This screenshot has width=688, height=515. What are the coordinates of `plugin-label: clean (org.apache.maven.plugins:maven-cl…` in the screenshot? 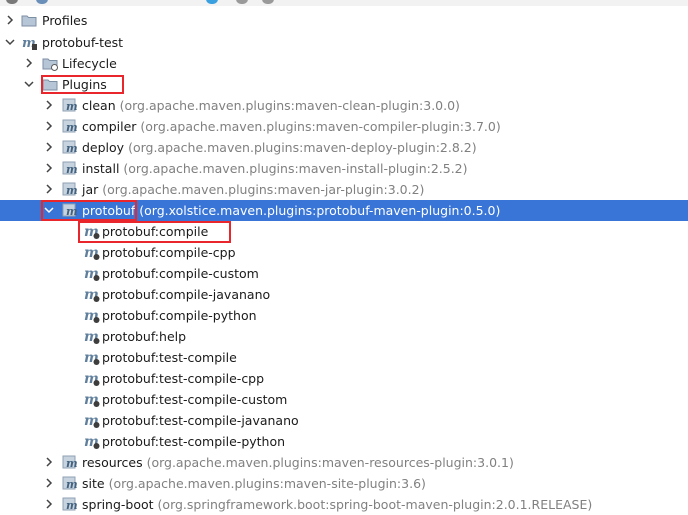 It's located at (271, 105).